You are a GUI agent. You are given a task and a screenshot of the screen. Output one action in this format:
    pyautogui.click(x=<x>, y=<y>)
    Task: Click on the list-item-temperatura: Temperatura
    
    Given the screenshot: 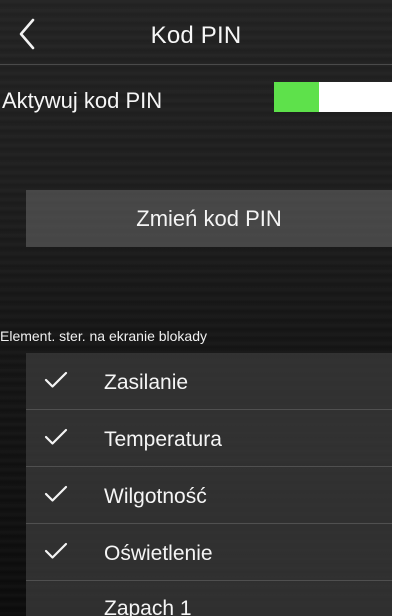 What is the action you would take?
    pyautogui.click(x=209, y=438)
    